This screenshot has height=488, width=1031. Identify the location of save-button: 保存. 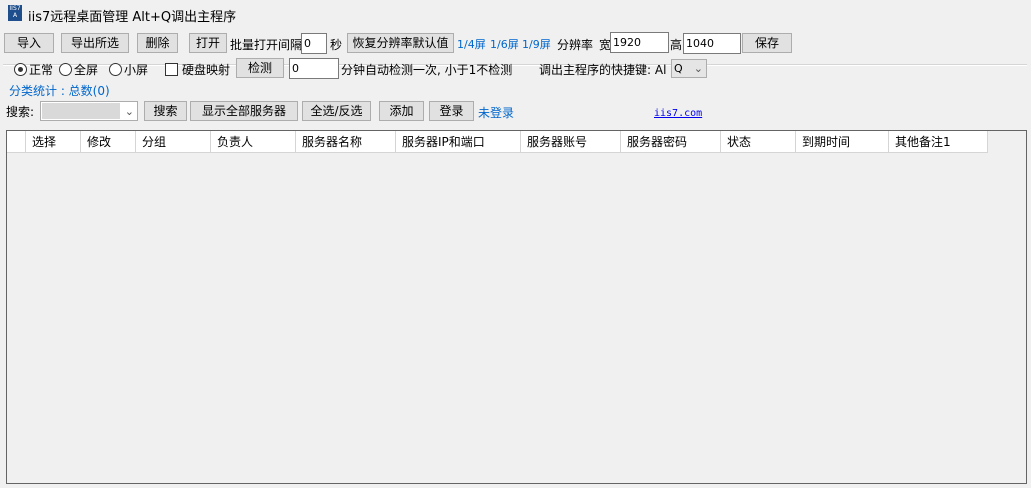
(767, 43).